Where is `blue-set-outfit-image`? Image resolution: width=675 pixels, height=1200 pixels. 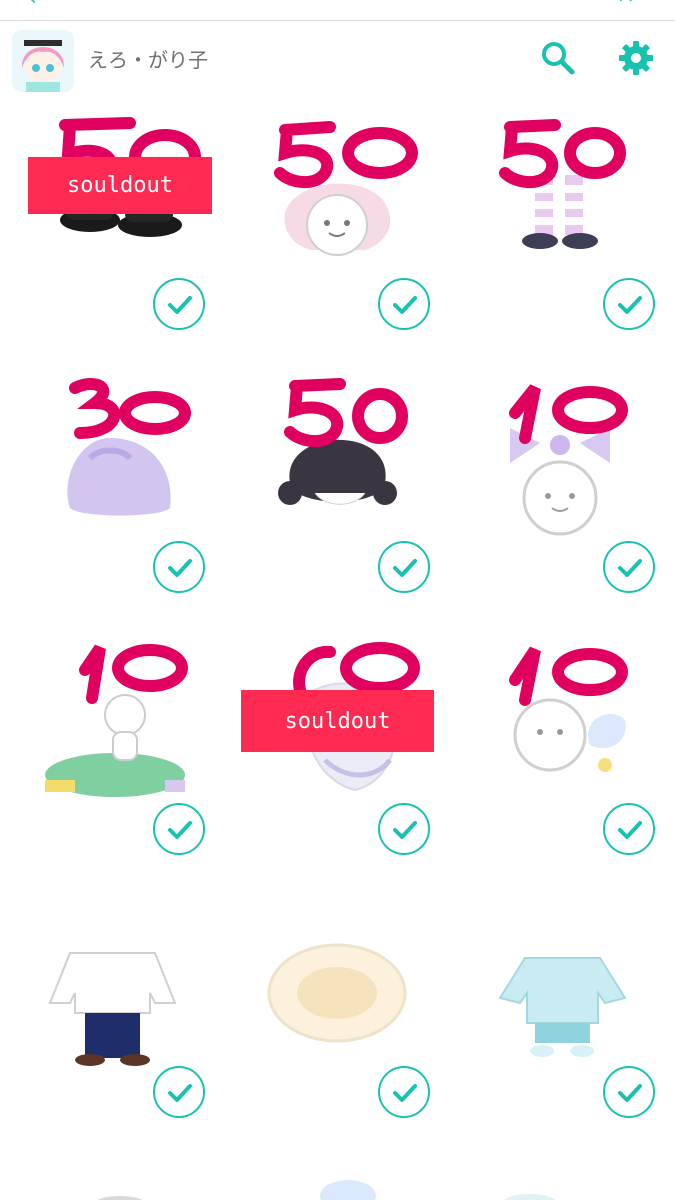 blue-set-outfit-image is located at coordinates (562, 1007).